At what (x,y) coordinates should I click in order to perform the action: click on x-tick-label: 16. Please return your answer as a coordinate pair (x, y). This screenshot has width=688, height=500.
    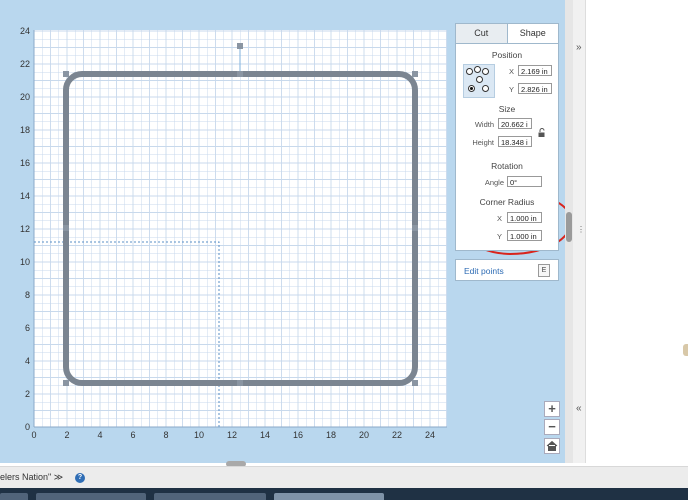
    Looking at the image, I should click on (298, 435).